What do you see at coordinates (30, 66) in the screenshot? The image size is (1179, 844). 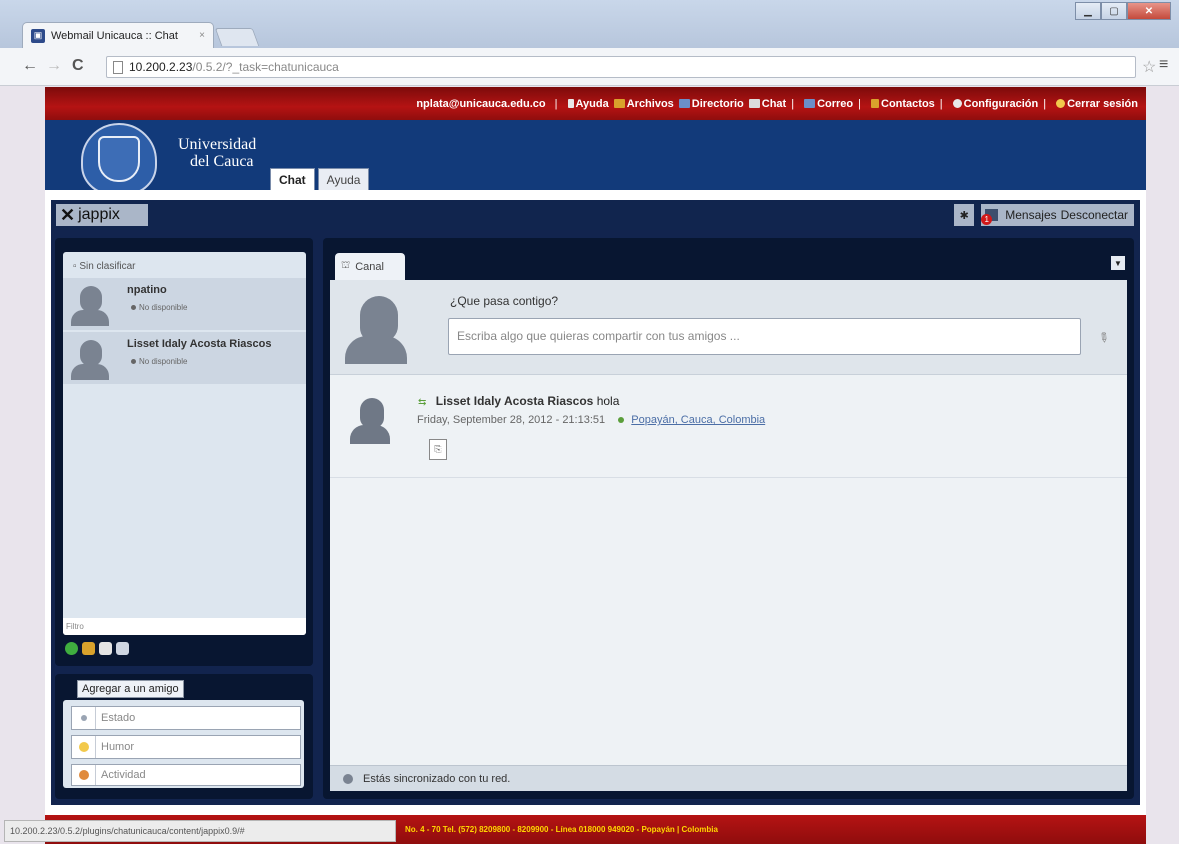 I see `back-arrow-icon: ←` at bounding box center [30, 66].